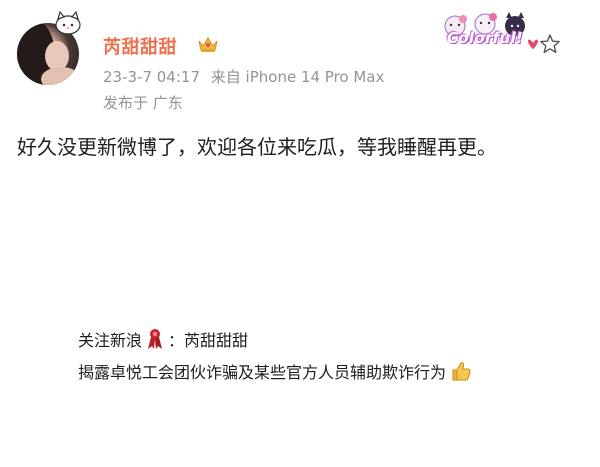 The height and width of the screenshot is (467, 600). I want to click on post-source: 来自 iPhone 14 Pro Max, so click(297, 77).